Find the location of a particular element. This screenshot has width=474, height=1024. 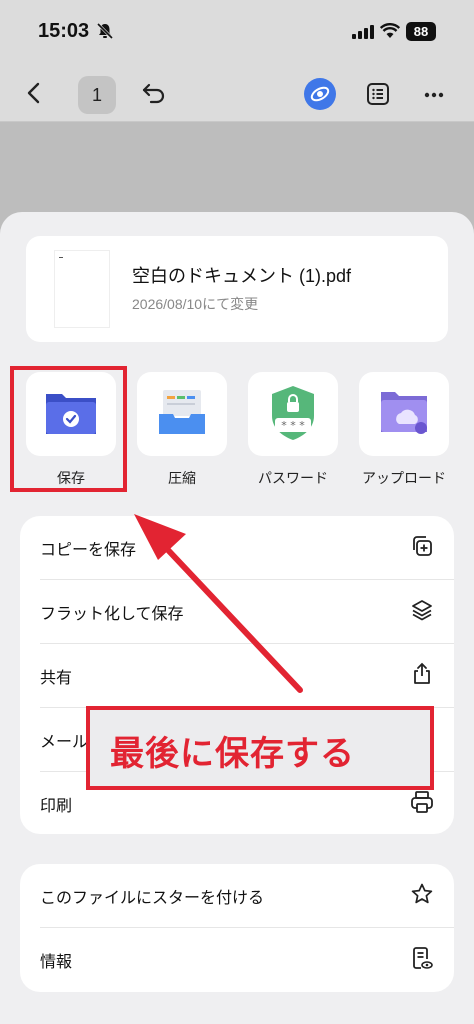

layers-icon is located at coordinates (422, 610).